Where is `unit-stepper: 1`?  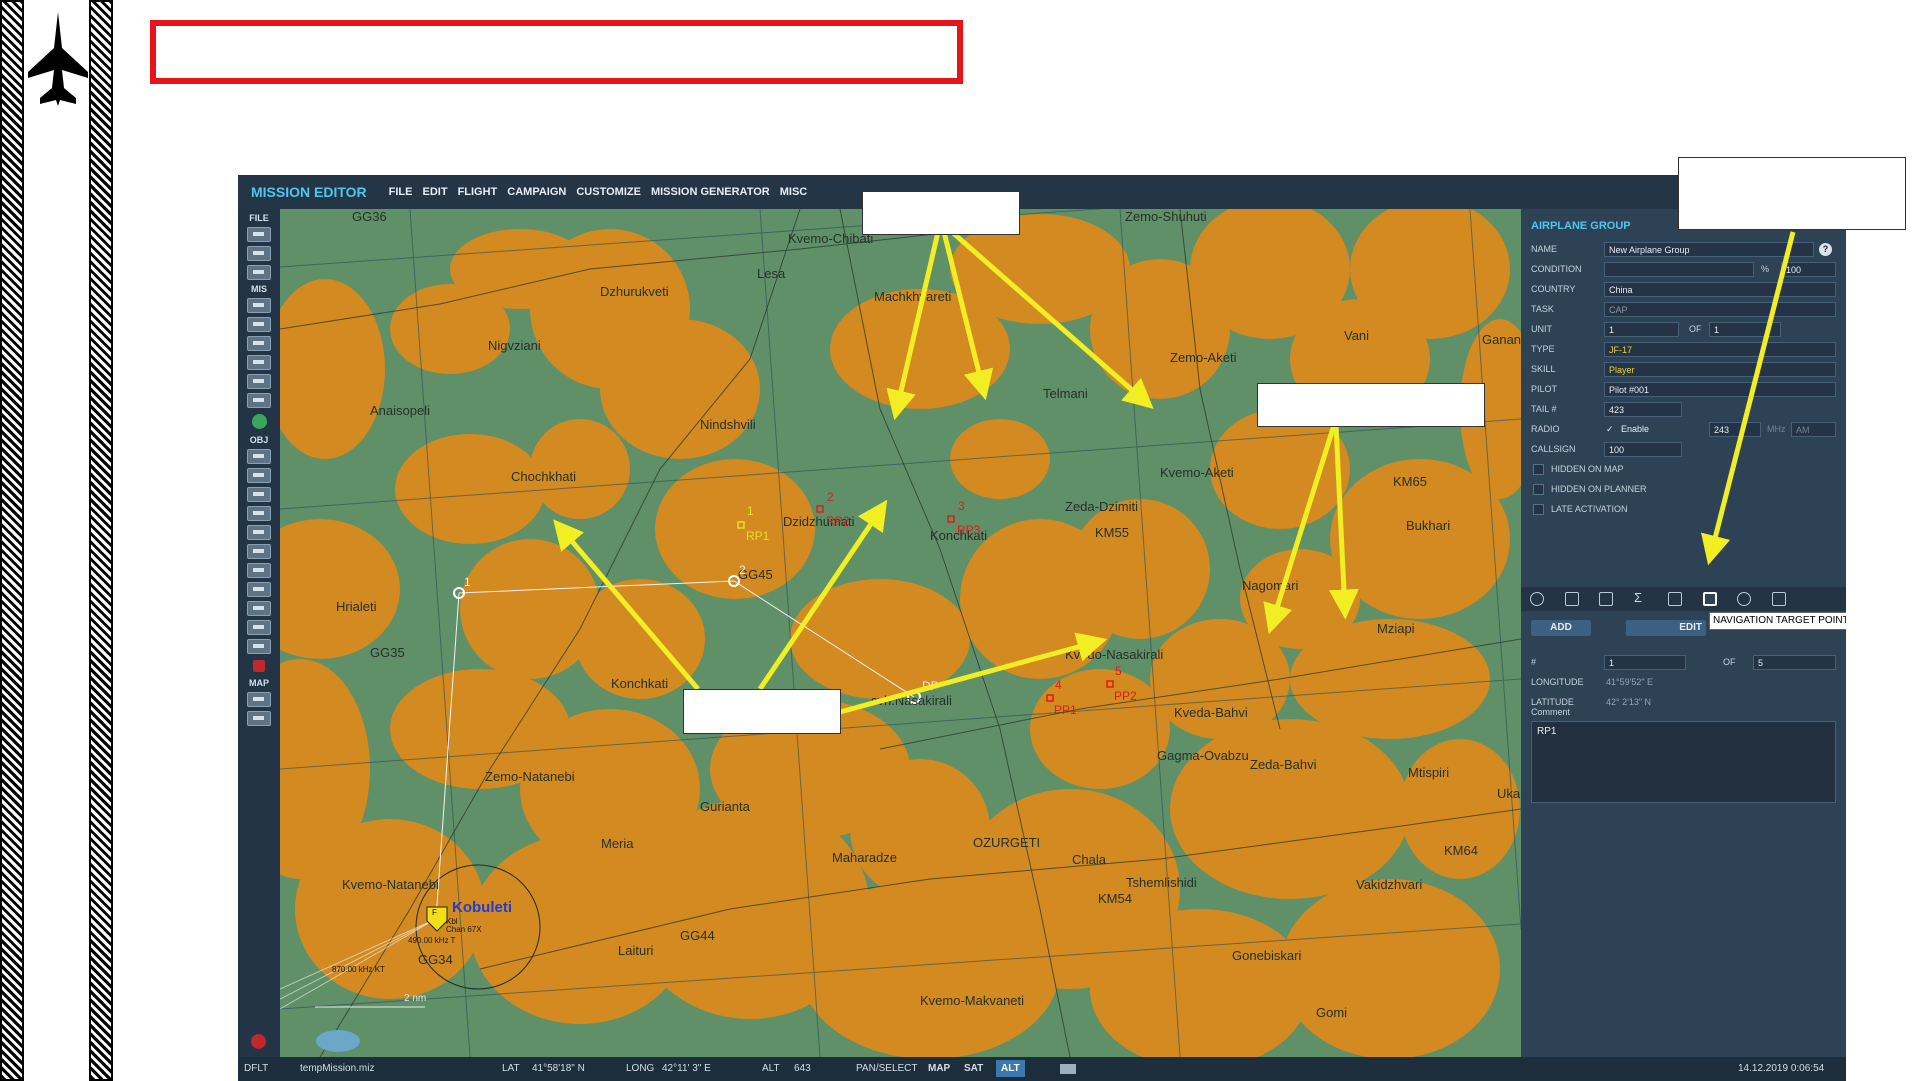
unit-stepper: 1 is located at coordinates (1641, 329).